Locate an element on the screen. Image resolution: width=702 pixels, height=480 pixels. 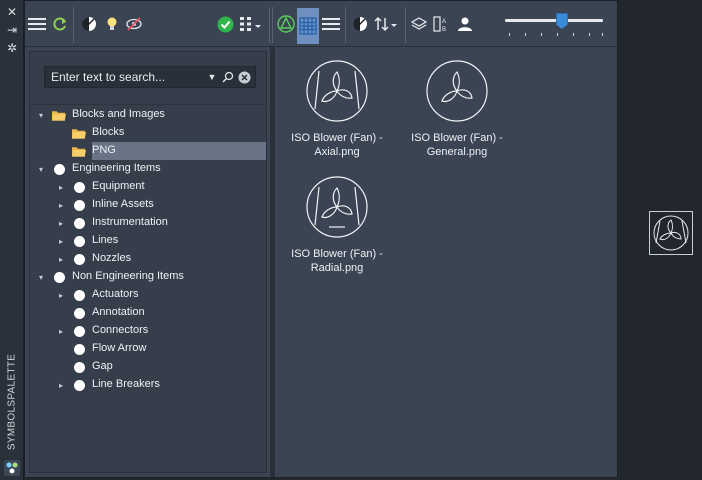
settings-icon: ✲ is located at coordinates (12, 48).